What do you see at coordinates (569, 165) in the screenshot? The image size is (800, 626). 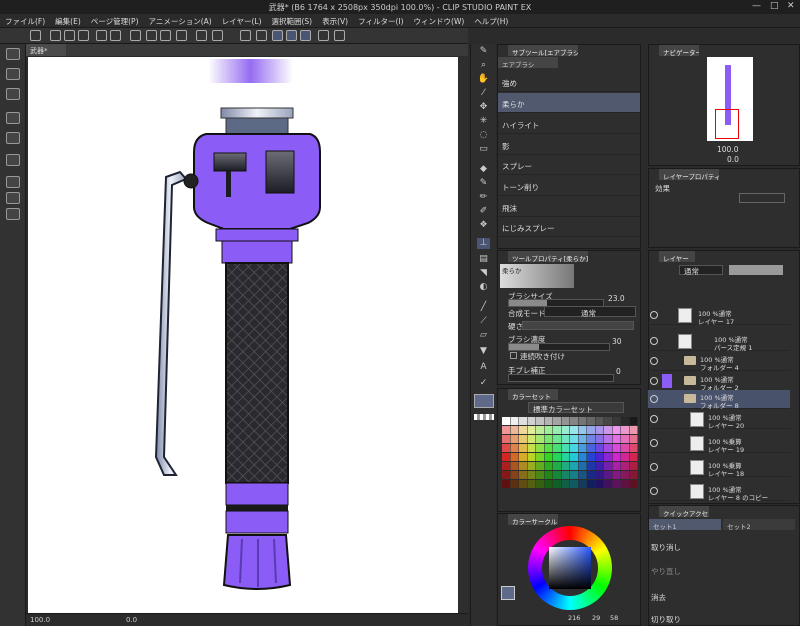 I see `sub-tool-item: スプレー` at bounding box center [569, 165].